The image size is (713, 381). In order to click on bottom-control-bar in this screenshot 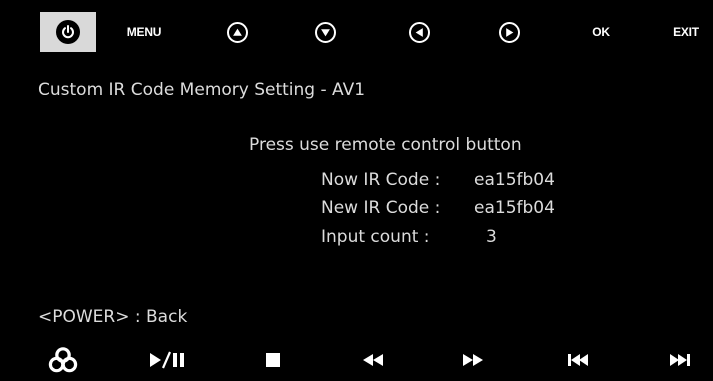, I will do `click(356, 359)`.